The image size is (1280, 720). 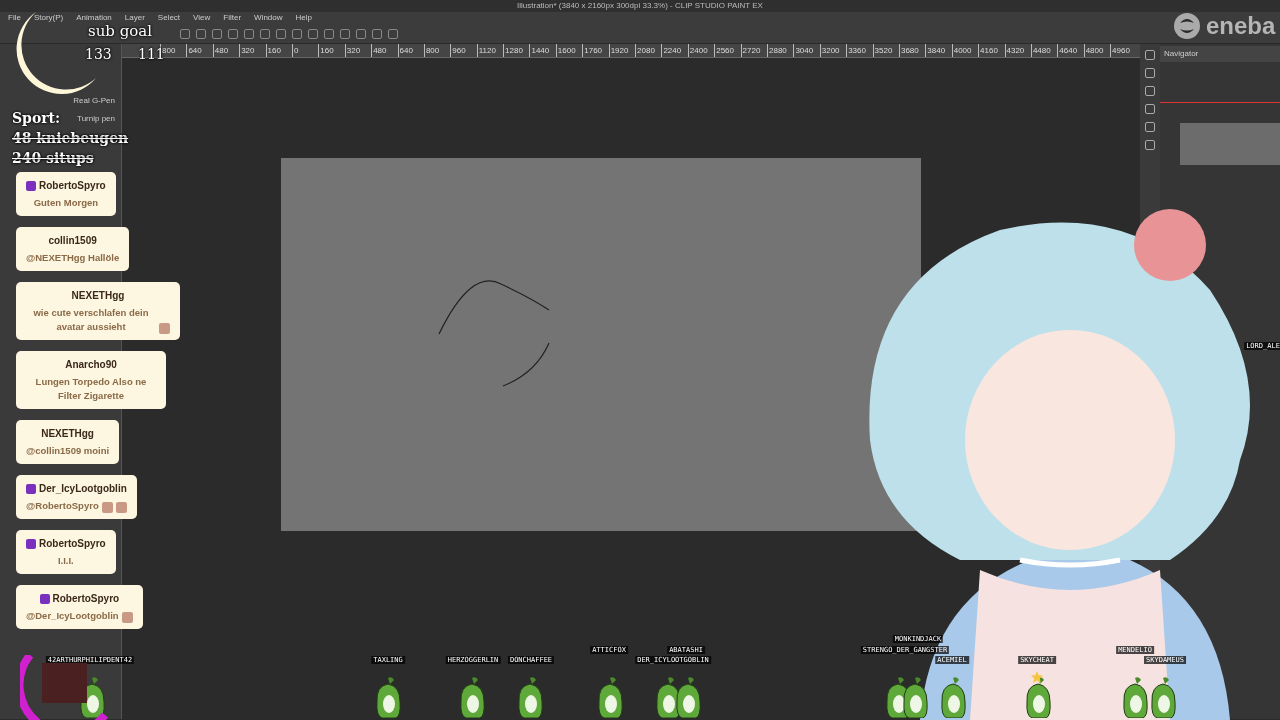 What do you see at coordinates (91, 365) in the screenshot?
I see `chat-username: Anarcho90` at bounding box center [91, 365].